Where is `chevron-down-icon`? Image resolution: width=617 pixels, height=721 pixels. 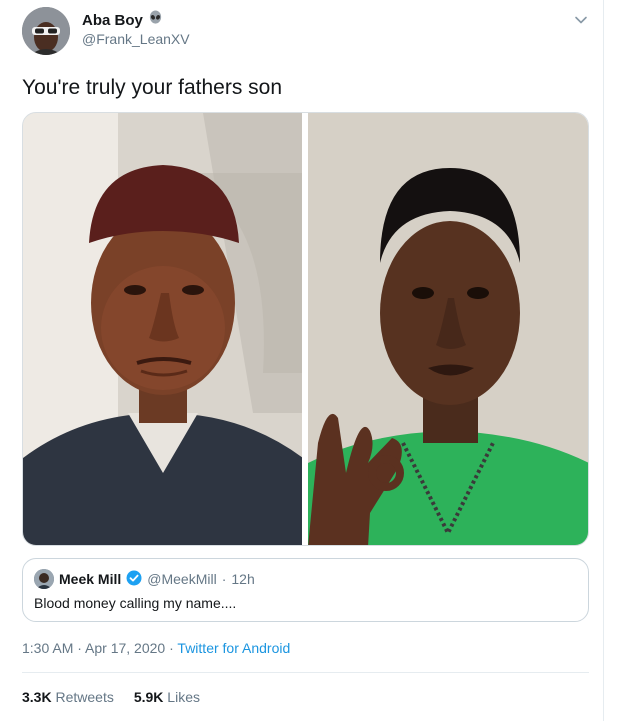
chevron-down-icon is located at coordinates (581, 20).